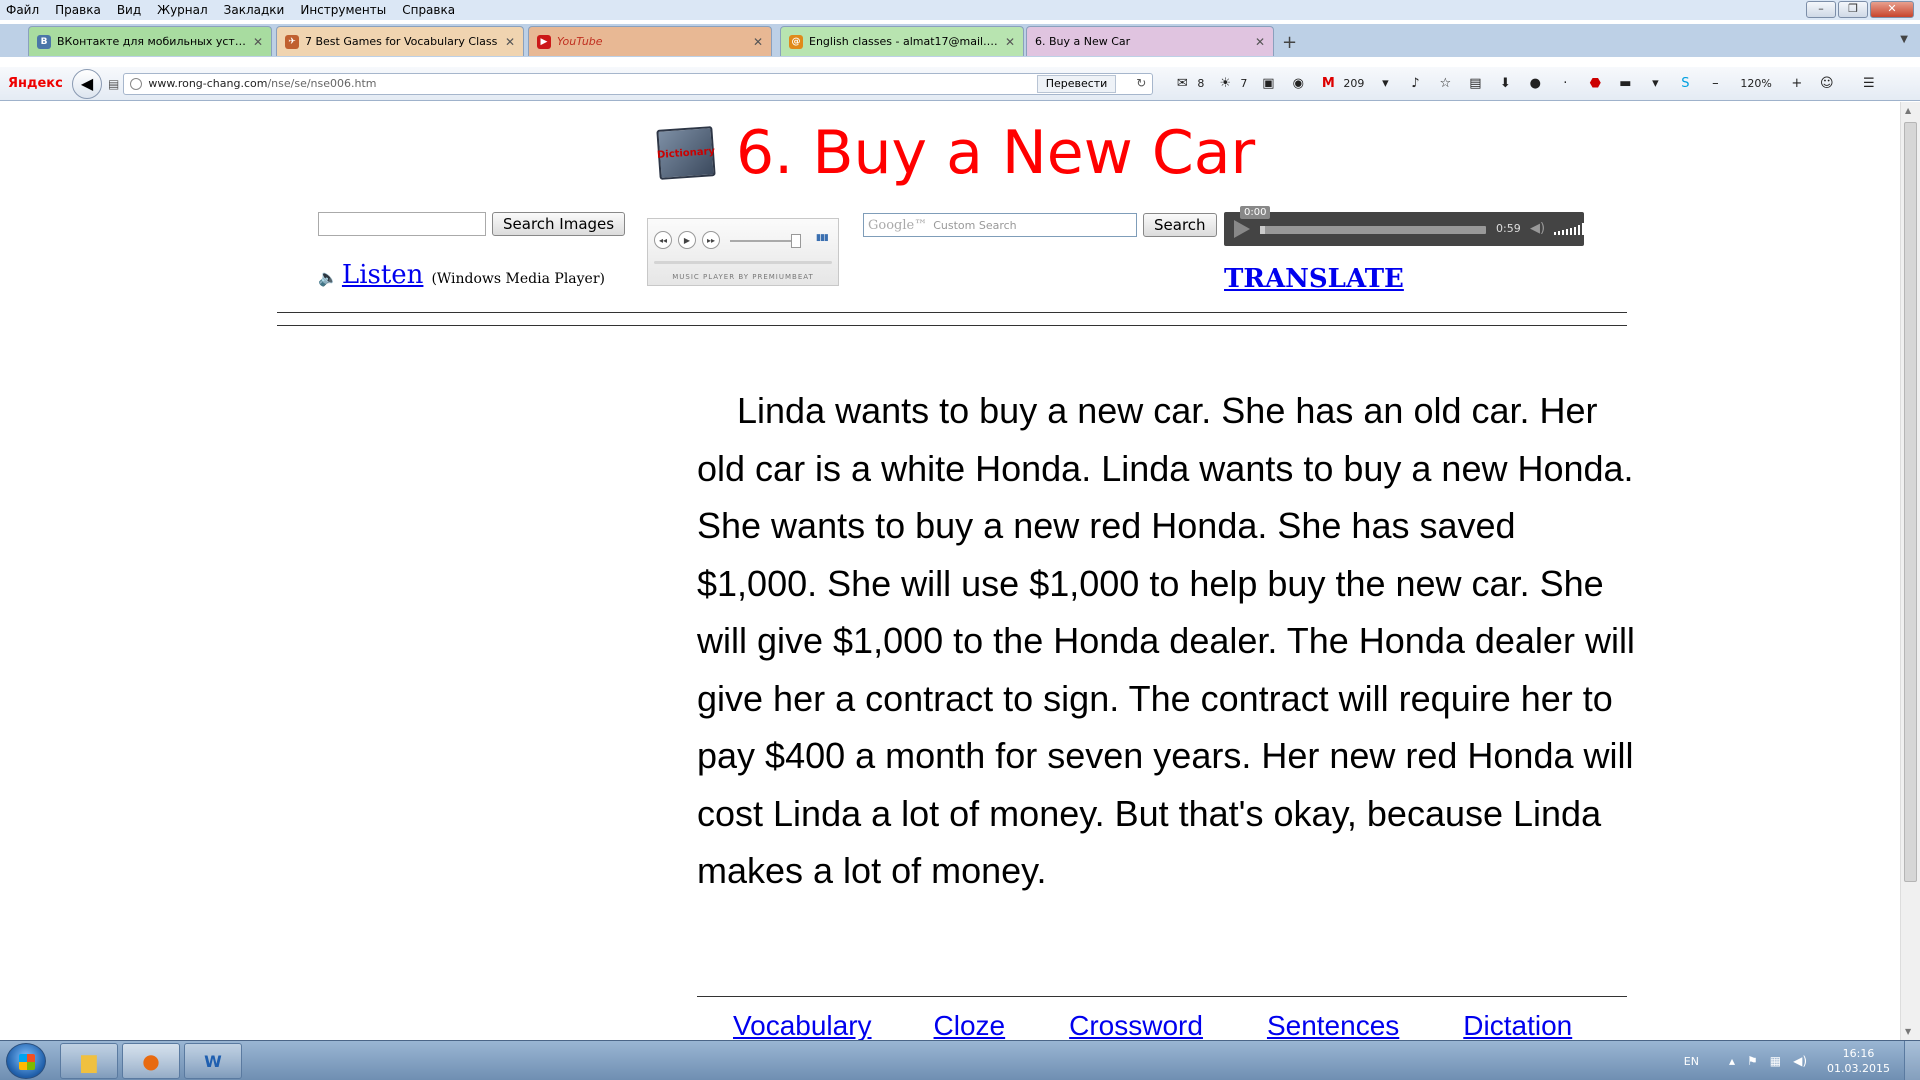 The width and height of the screenshot is (1920, 1080). I want to click on forward-button: ▸▸, so click(711, 240).